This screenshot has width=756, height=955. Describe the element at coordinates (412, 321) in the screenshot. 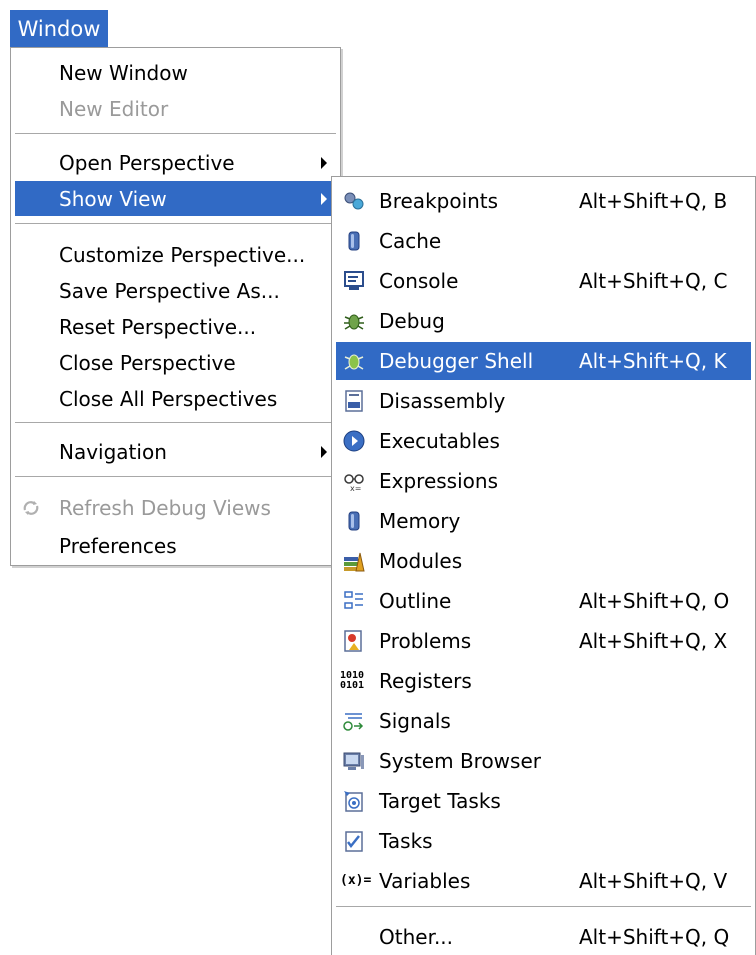

I see `menu-item-label: Debug` at that location.